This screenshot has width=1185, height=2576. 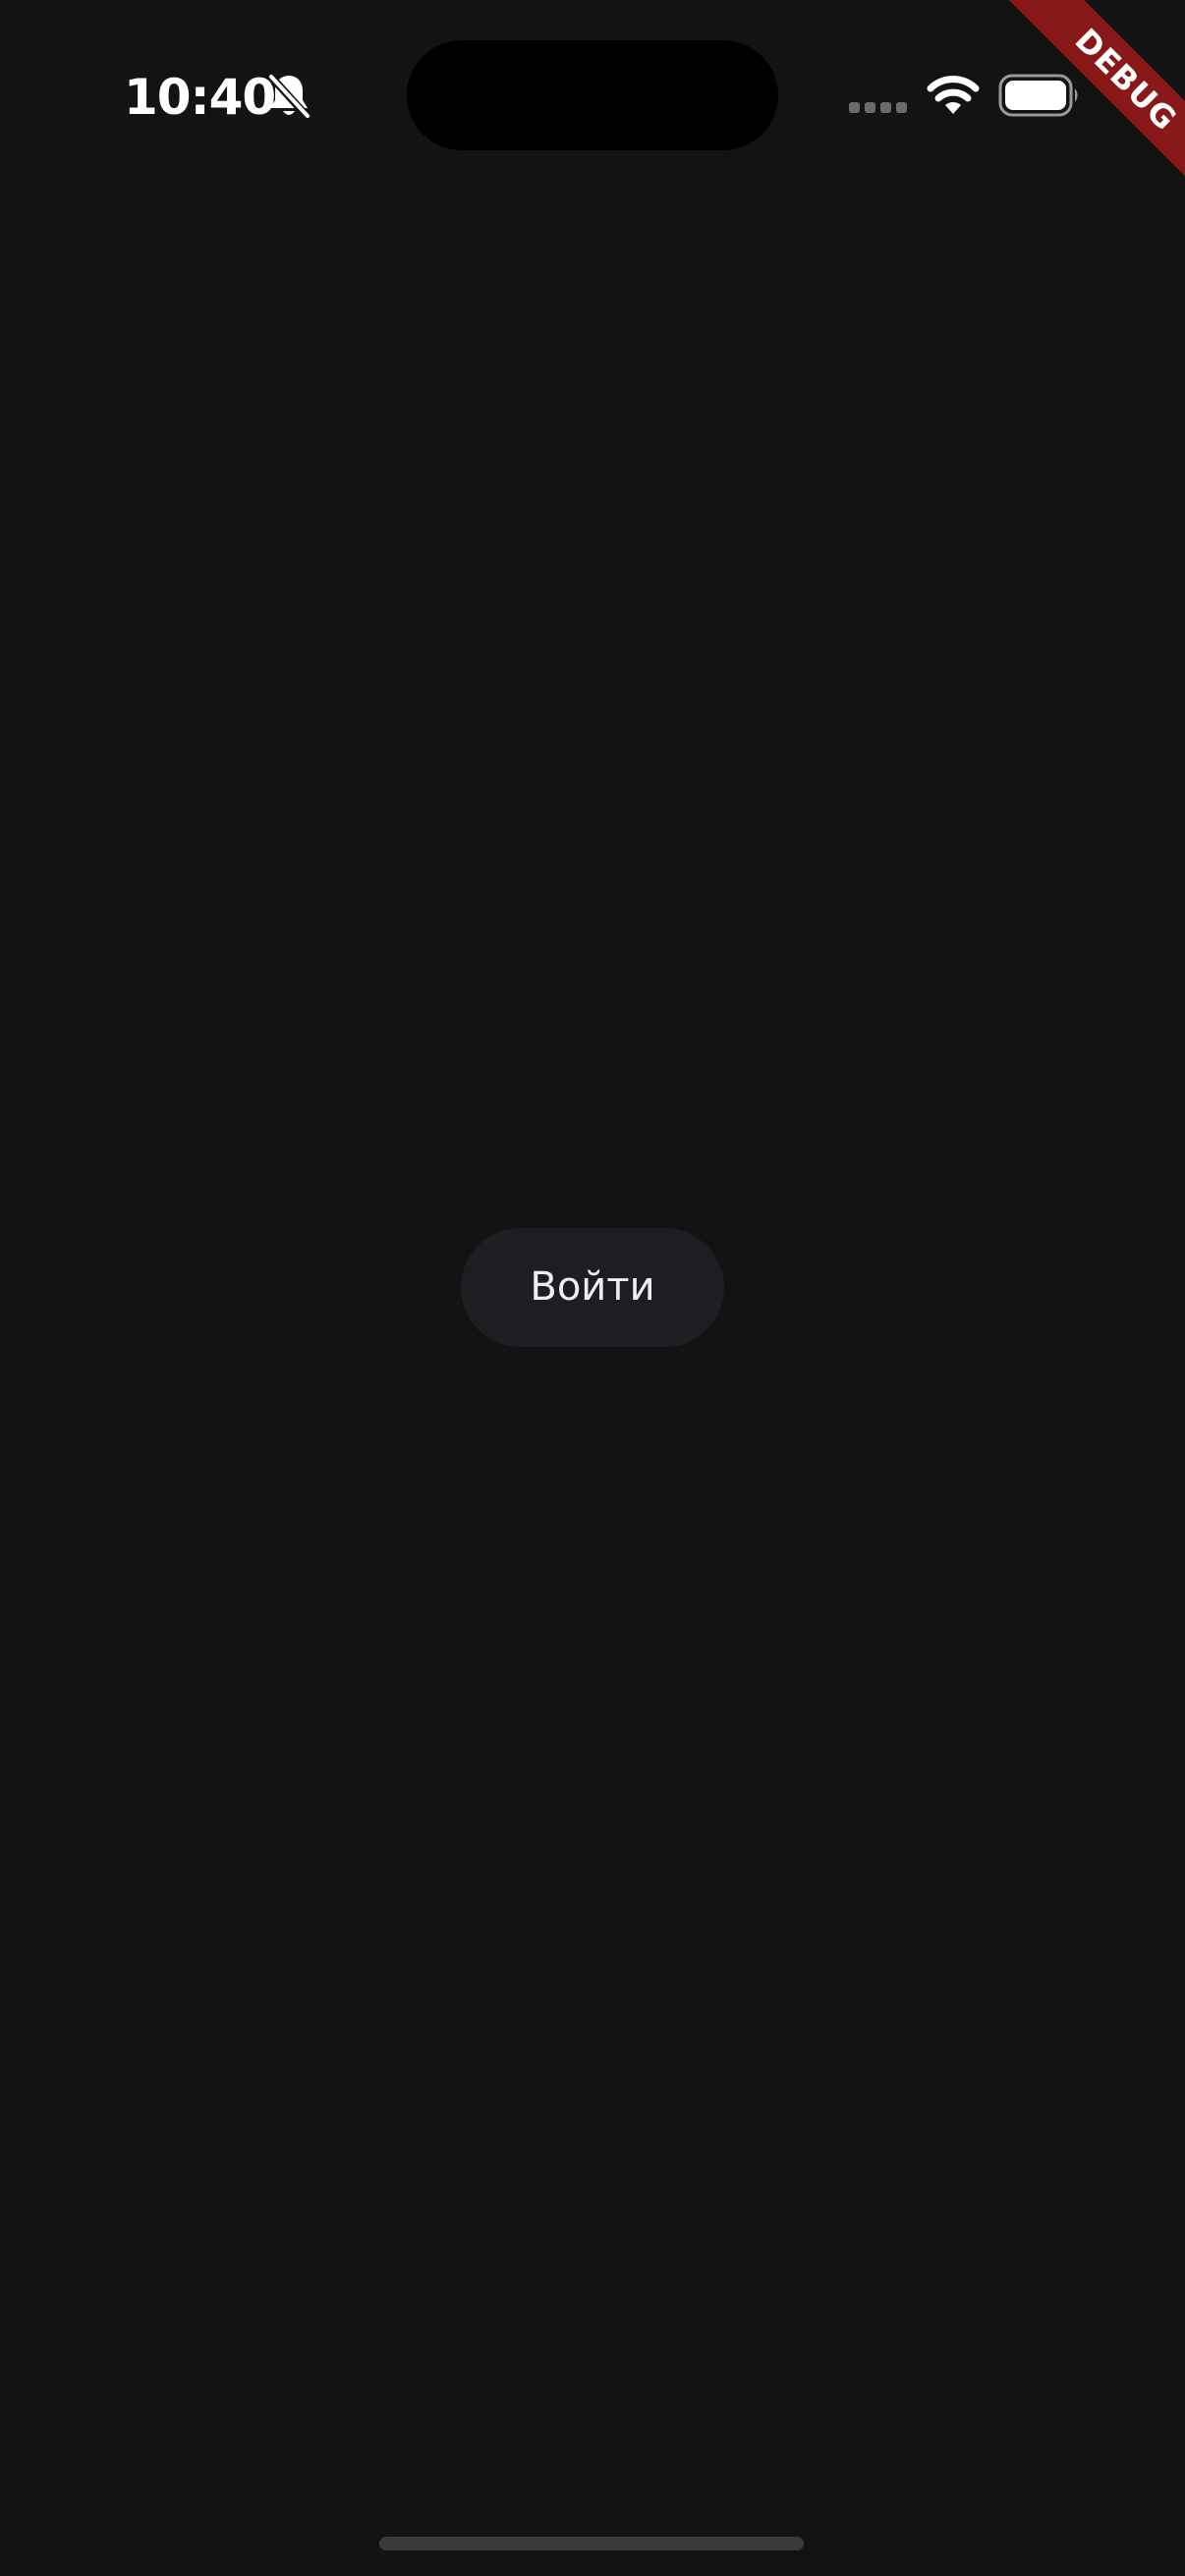 I want to click on login-button: Войти, so click(x=592, y=1287).